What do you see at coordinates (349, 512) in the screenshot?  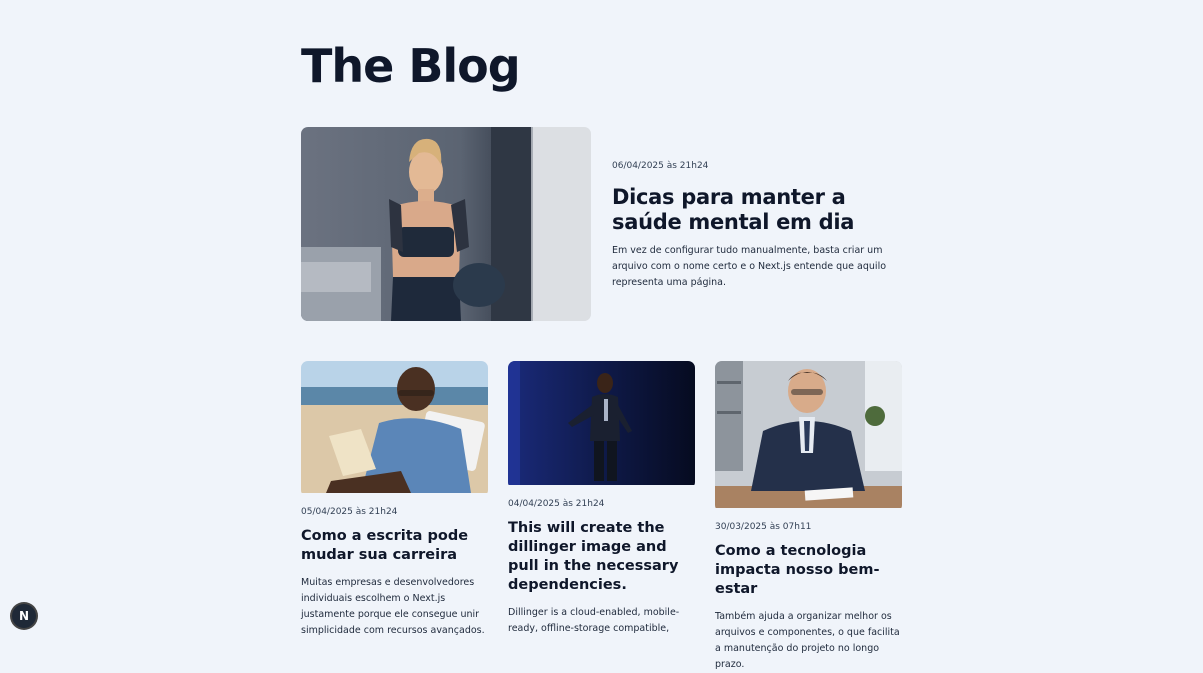 I see `post-card-date: 05/04/2025 às 21h24` at bounding box center [349, 512].